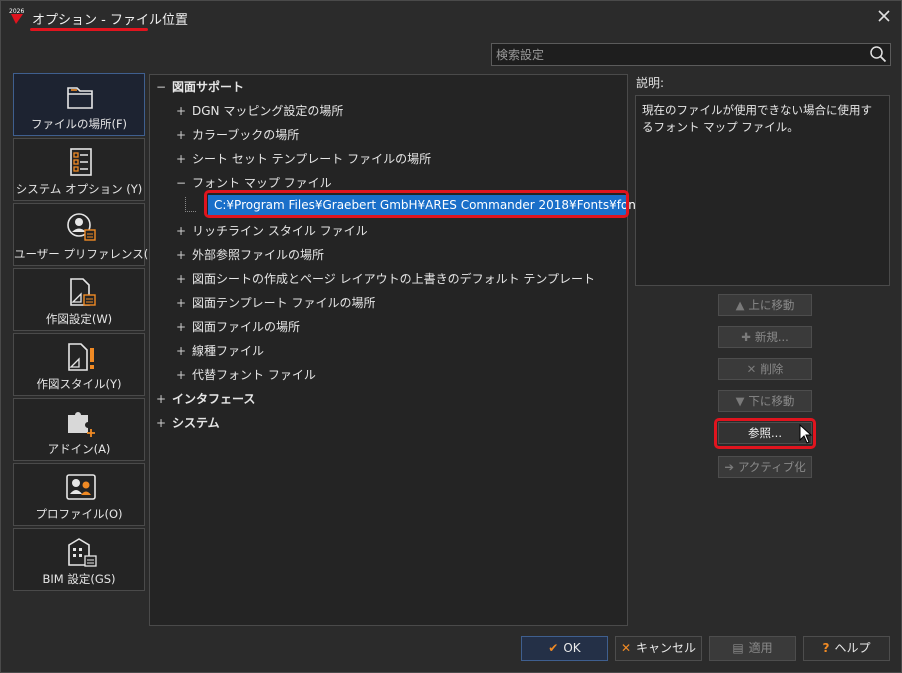  What do you see at coordinates (765, 305) in the screenshot?
I see `move-up-button: ▲ 上に移動` at bounding box center [765, 305].